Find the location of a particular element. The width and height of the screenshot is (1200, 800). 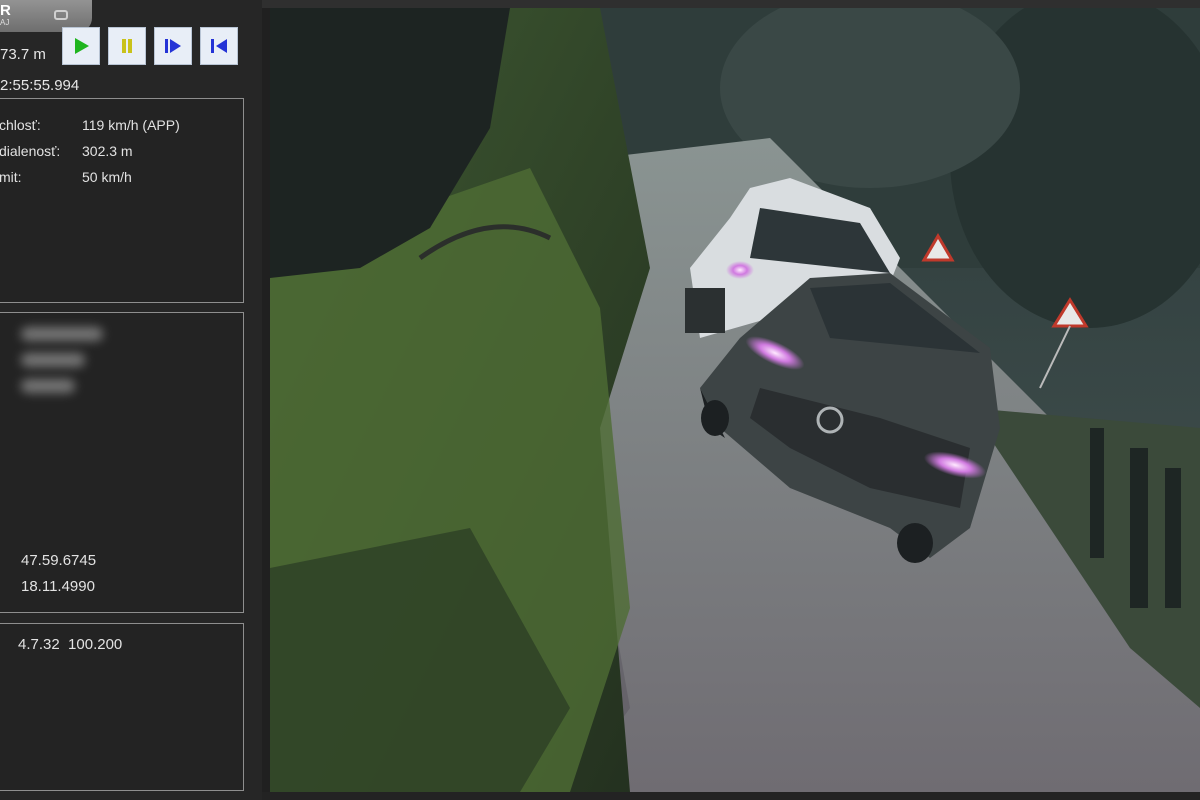

skip-to-start-button is located at coordinates (219, 46).